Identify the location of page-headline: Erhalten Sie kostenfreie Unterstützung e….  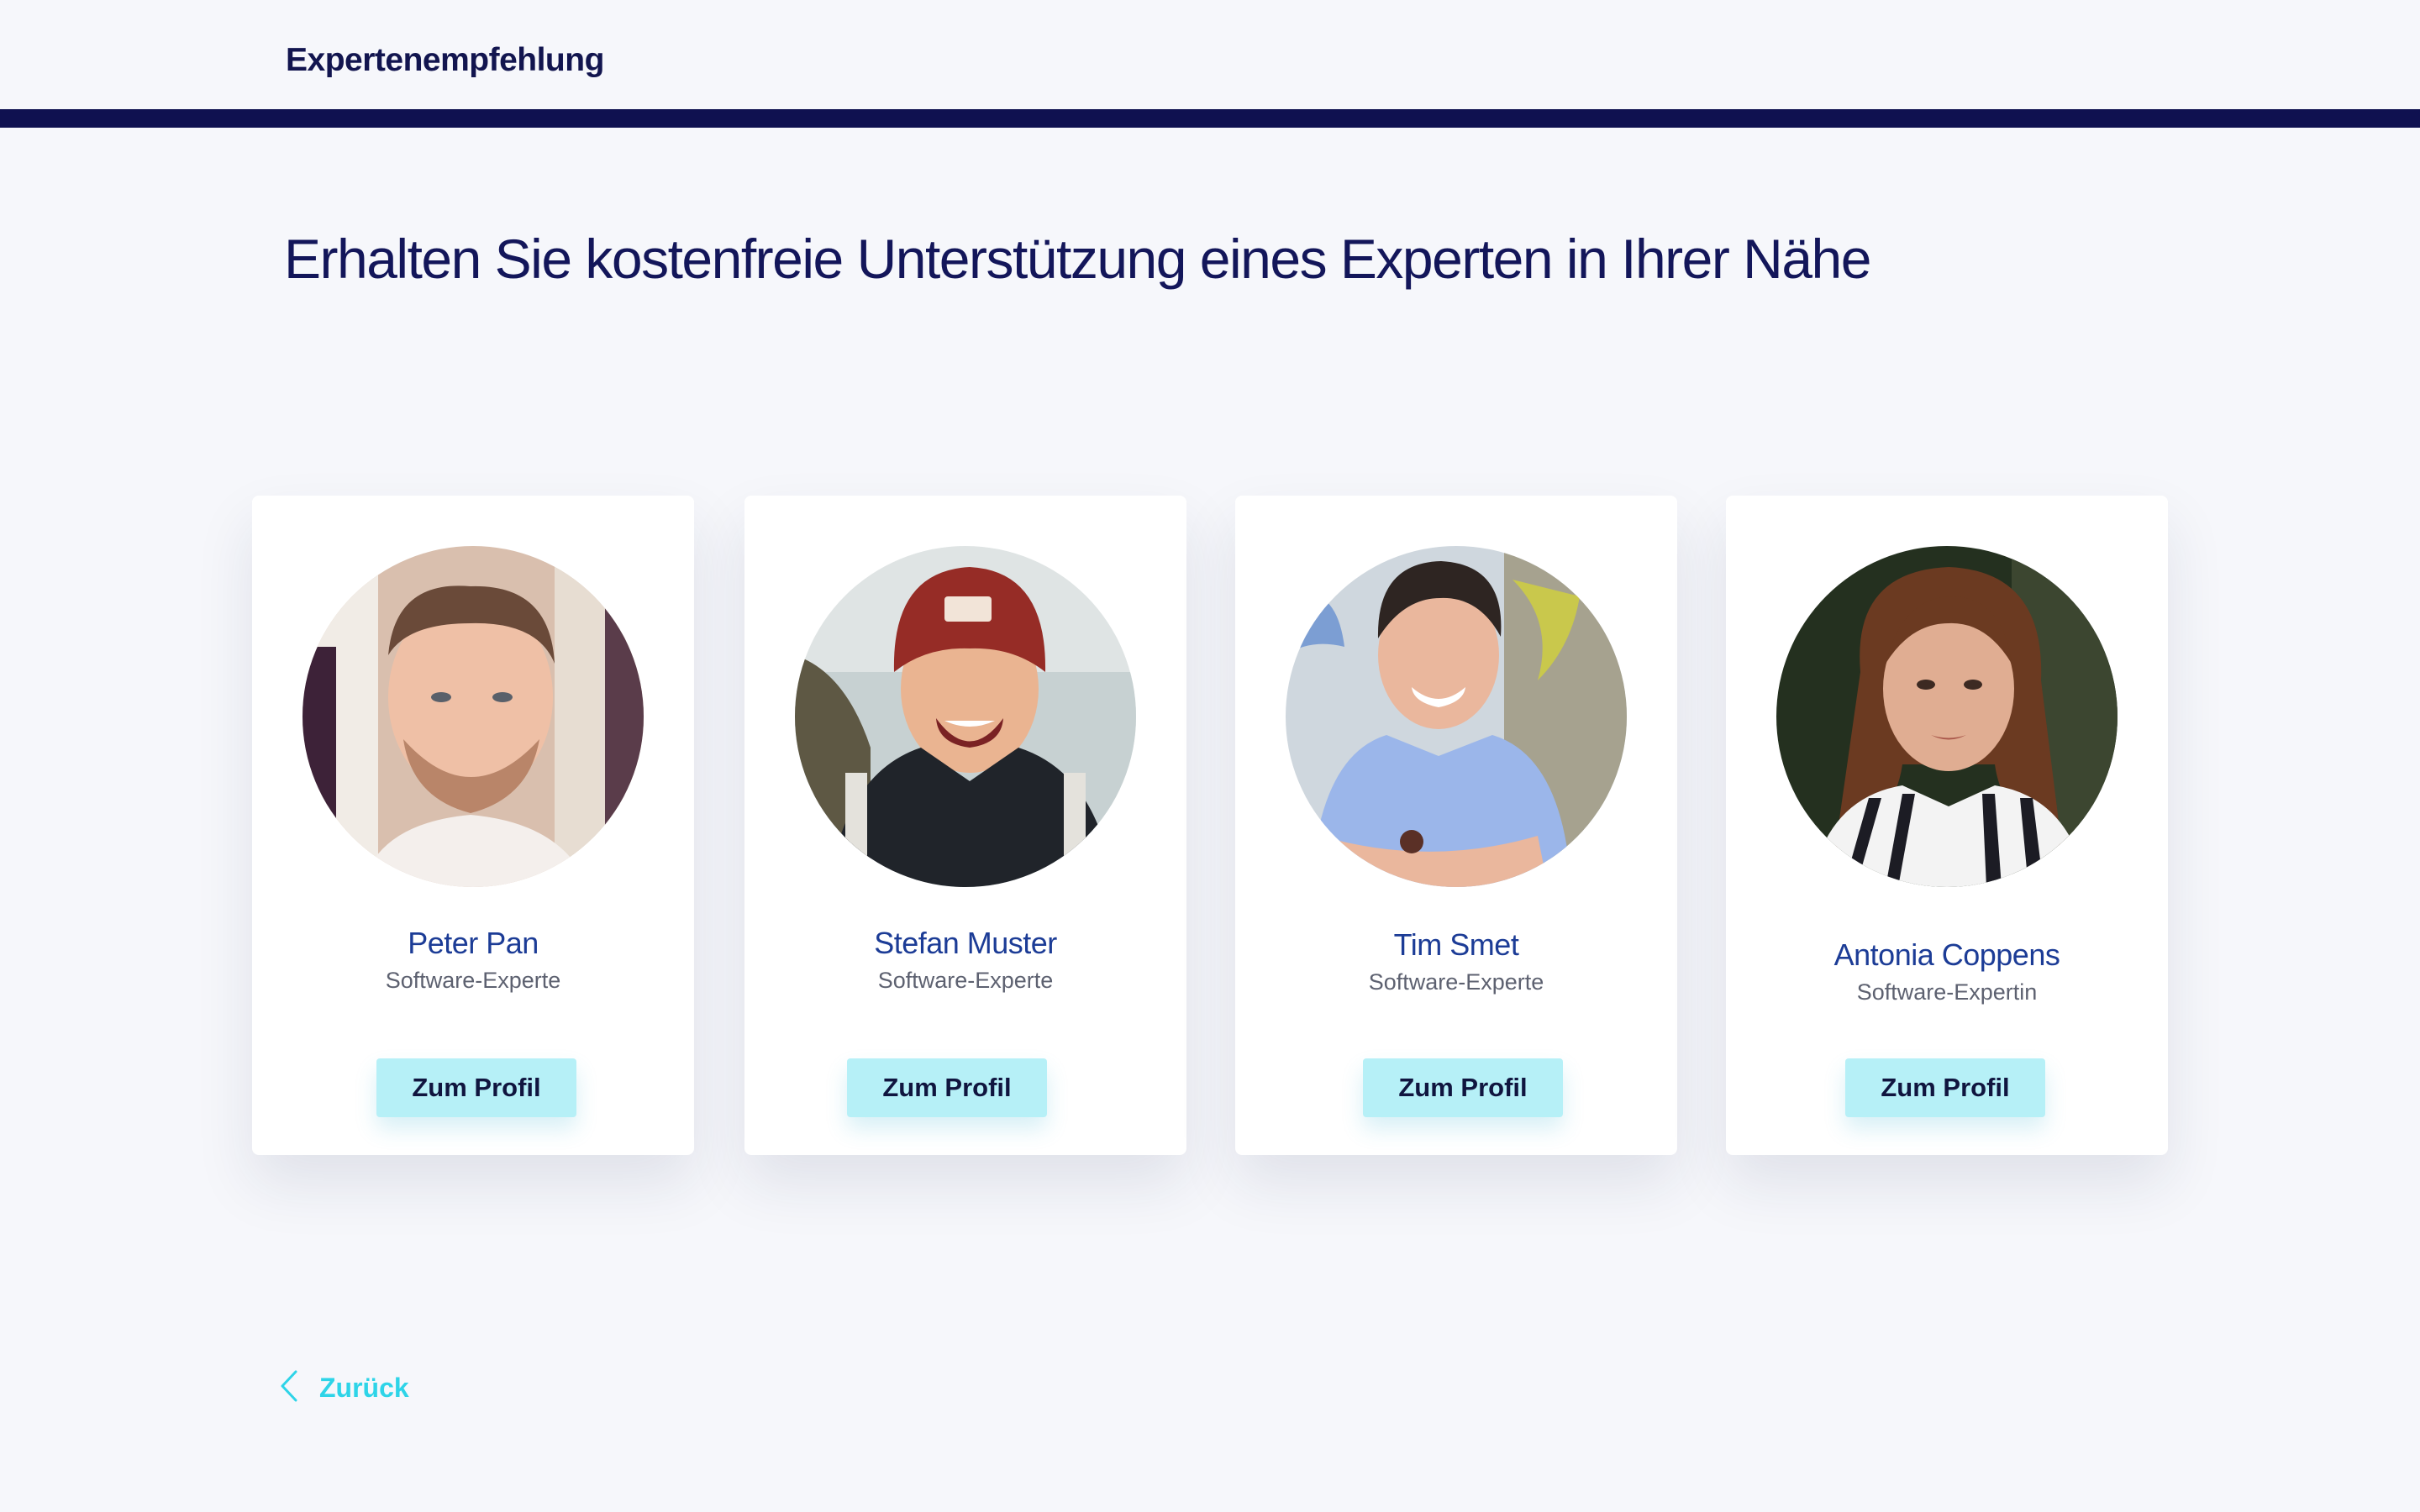
(1077, 259).